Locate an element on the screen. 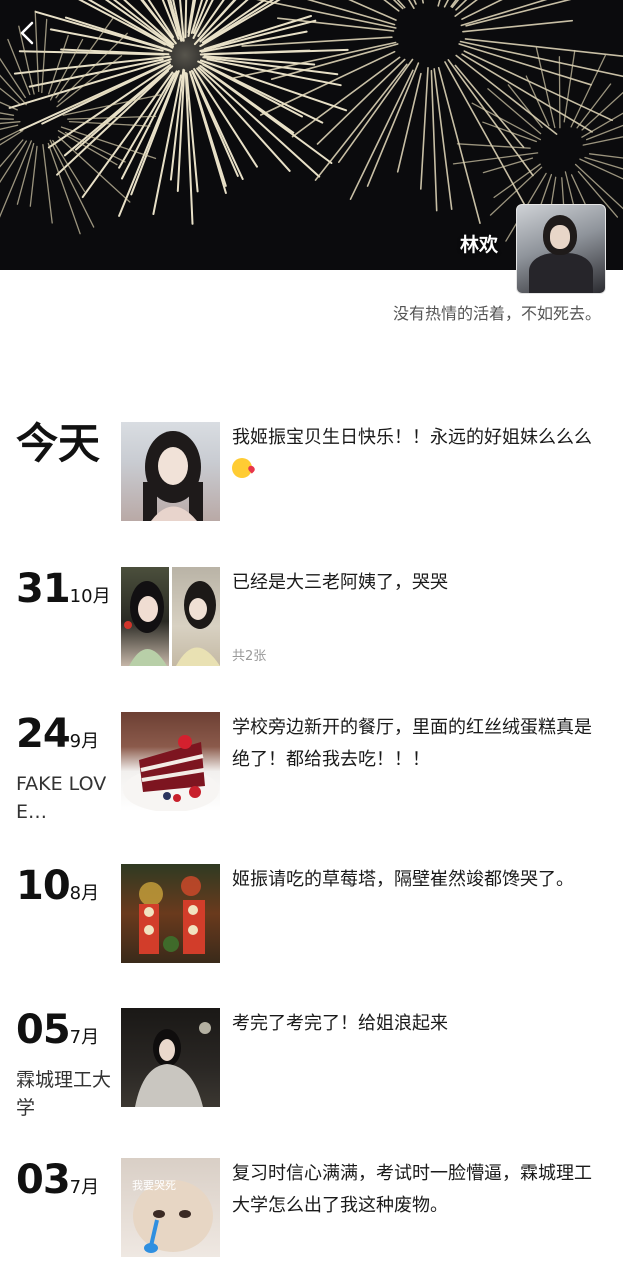 Image resolution: width=623 pixels, height=1280 pixels. back-button is located at coordinates (28, 33).